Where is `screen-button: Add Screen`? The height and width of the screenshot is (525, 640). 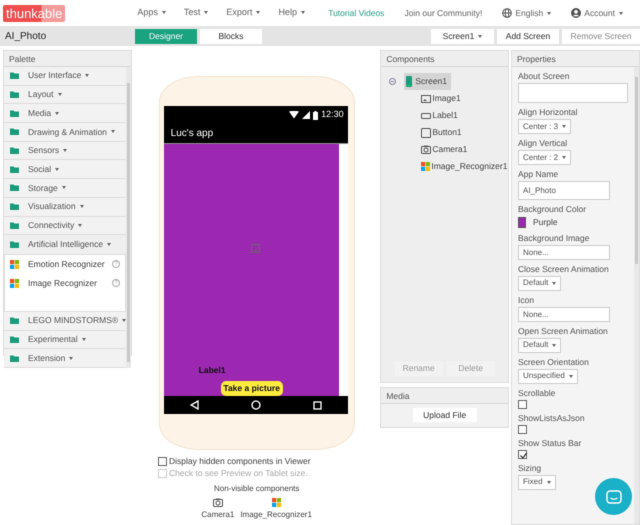 screen-button: Add Screen is located at coordinates (528, 36).